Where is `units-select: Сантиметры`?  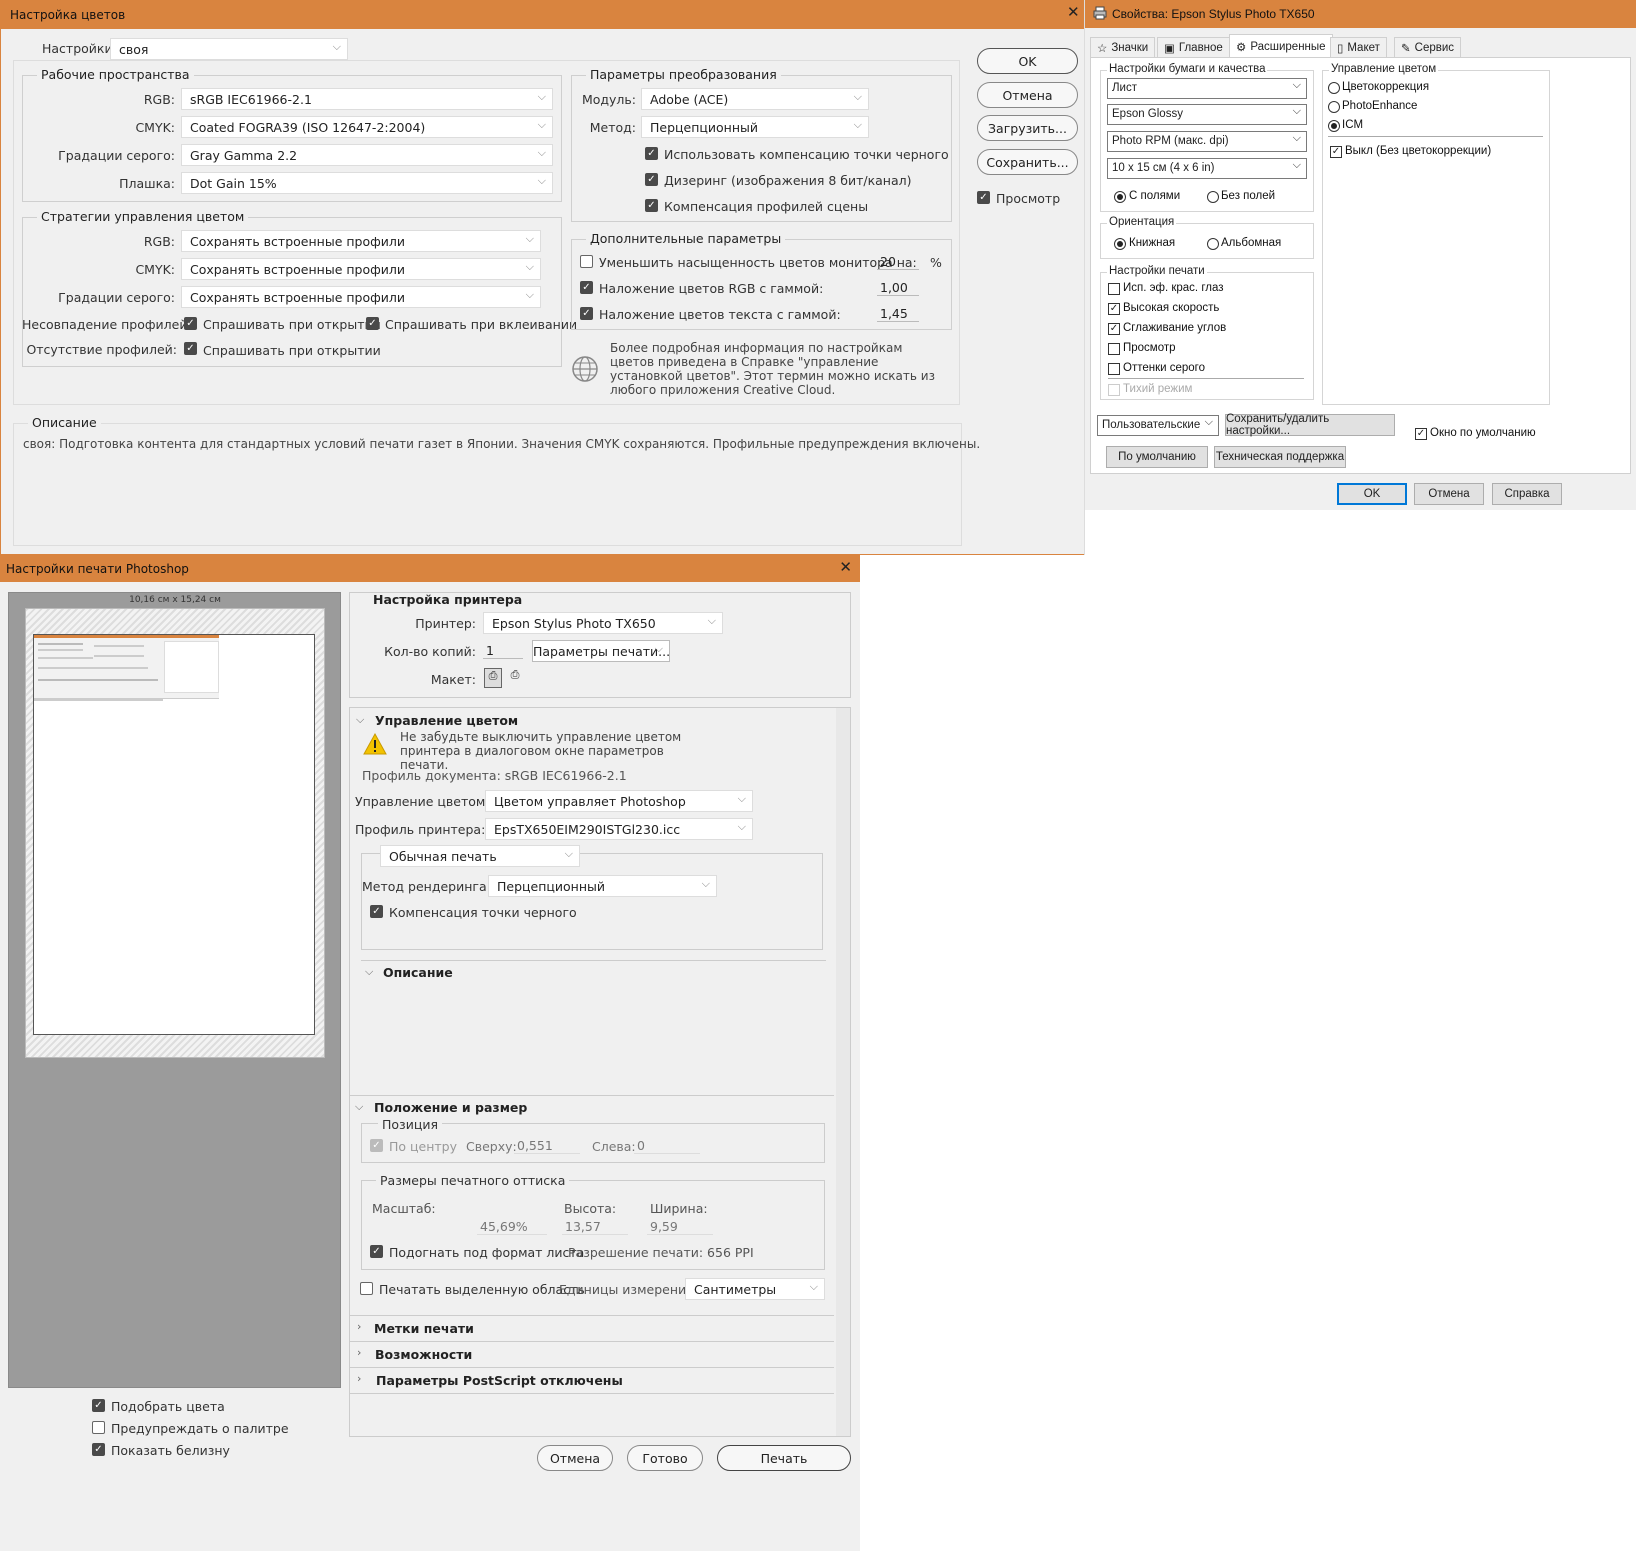
units-select: Сантиметры is located at coordinates (755, 1289).